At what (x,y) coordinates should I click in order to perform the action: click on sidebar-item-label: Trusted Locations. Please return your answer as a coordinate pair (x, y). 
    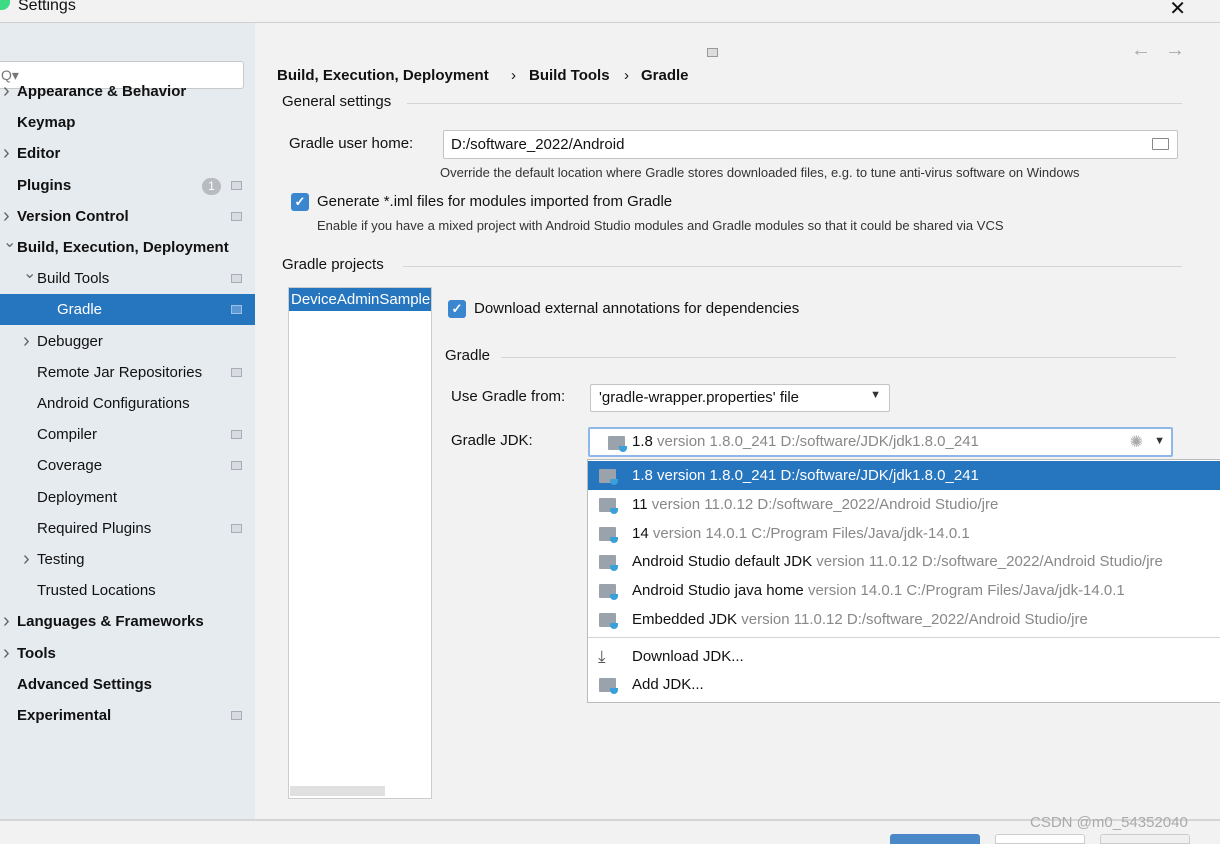
    Looking at the image, I should click on (96, 591).